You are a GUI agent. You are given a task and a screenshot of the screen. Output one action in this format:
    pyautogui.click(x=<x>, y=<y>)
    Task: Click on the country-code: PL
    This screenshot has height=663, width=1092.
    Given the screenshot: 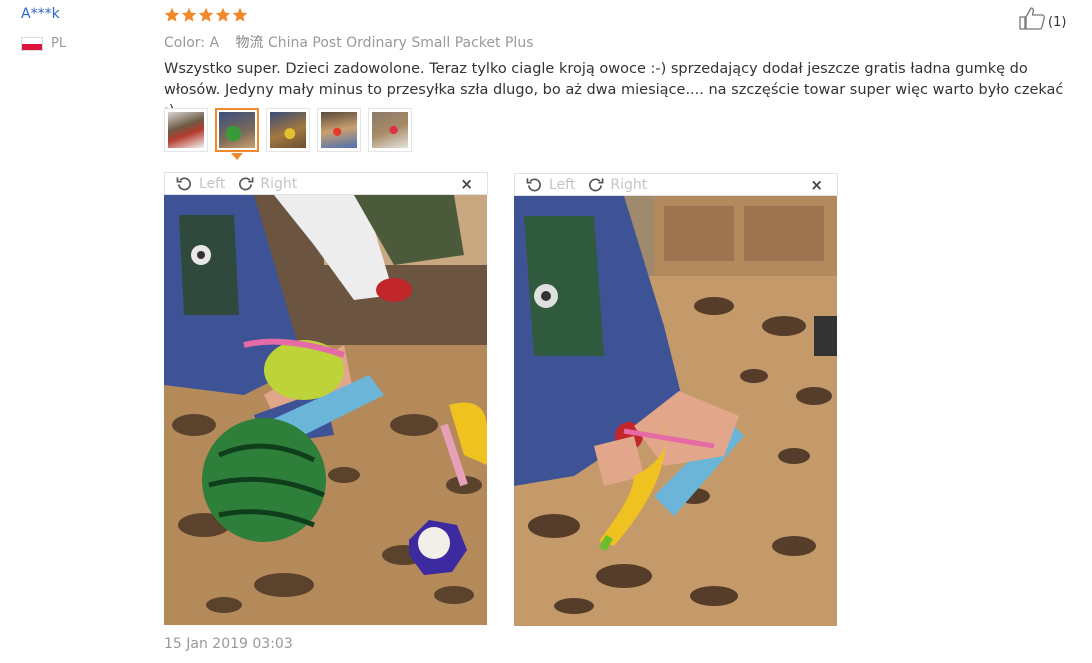 What is the action you would take?
    pyautogui.click(x=59, y=43)
    